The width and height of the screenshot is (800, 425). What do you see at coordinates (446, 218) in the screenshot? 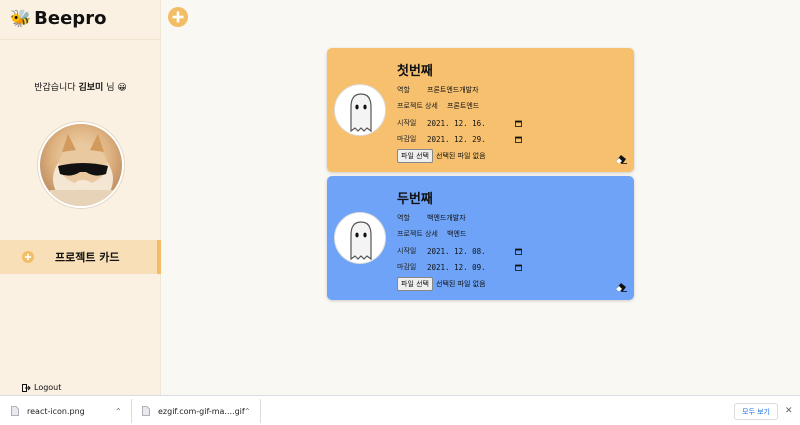
I see `role-value: 백엔드개발자` at bounding box center [446, 218].